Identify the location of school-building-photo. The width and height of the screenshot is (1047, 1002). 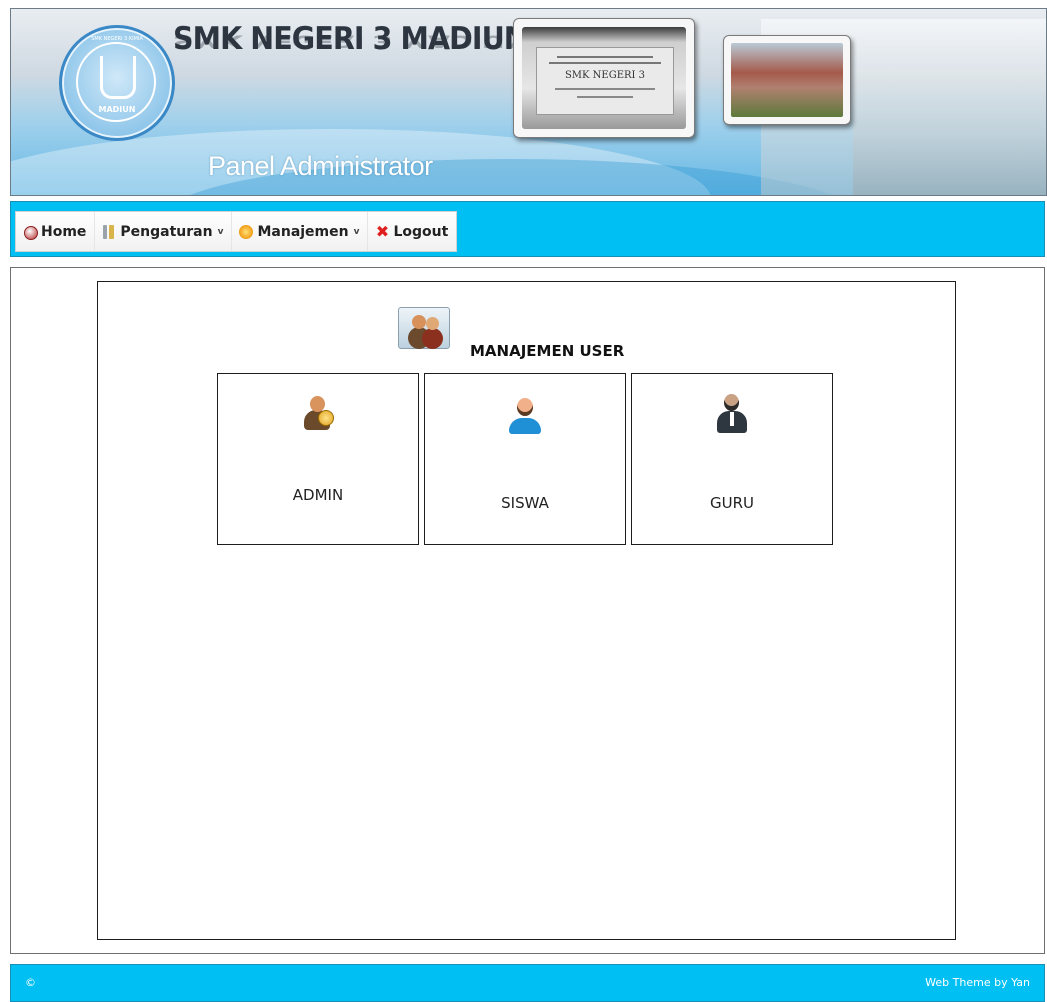
(787, 80).